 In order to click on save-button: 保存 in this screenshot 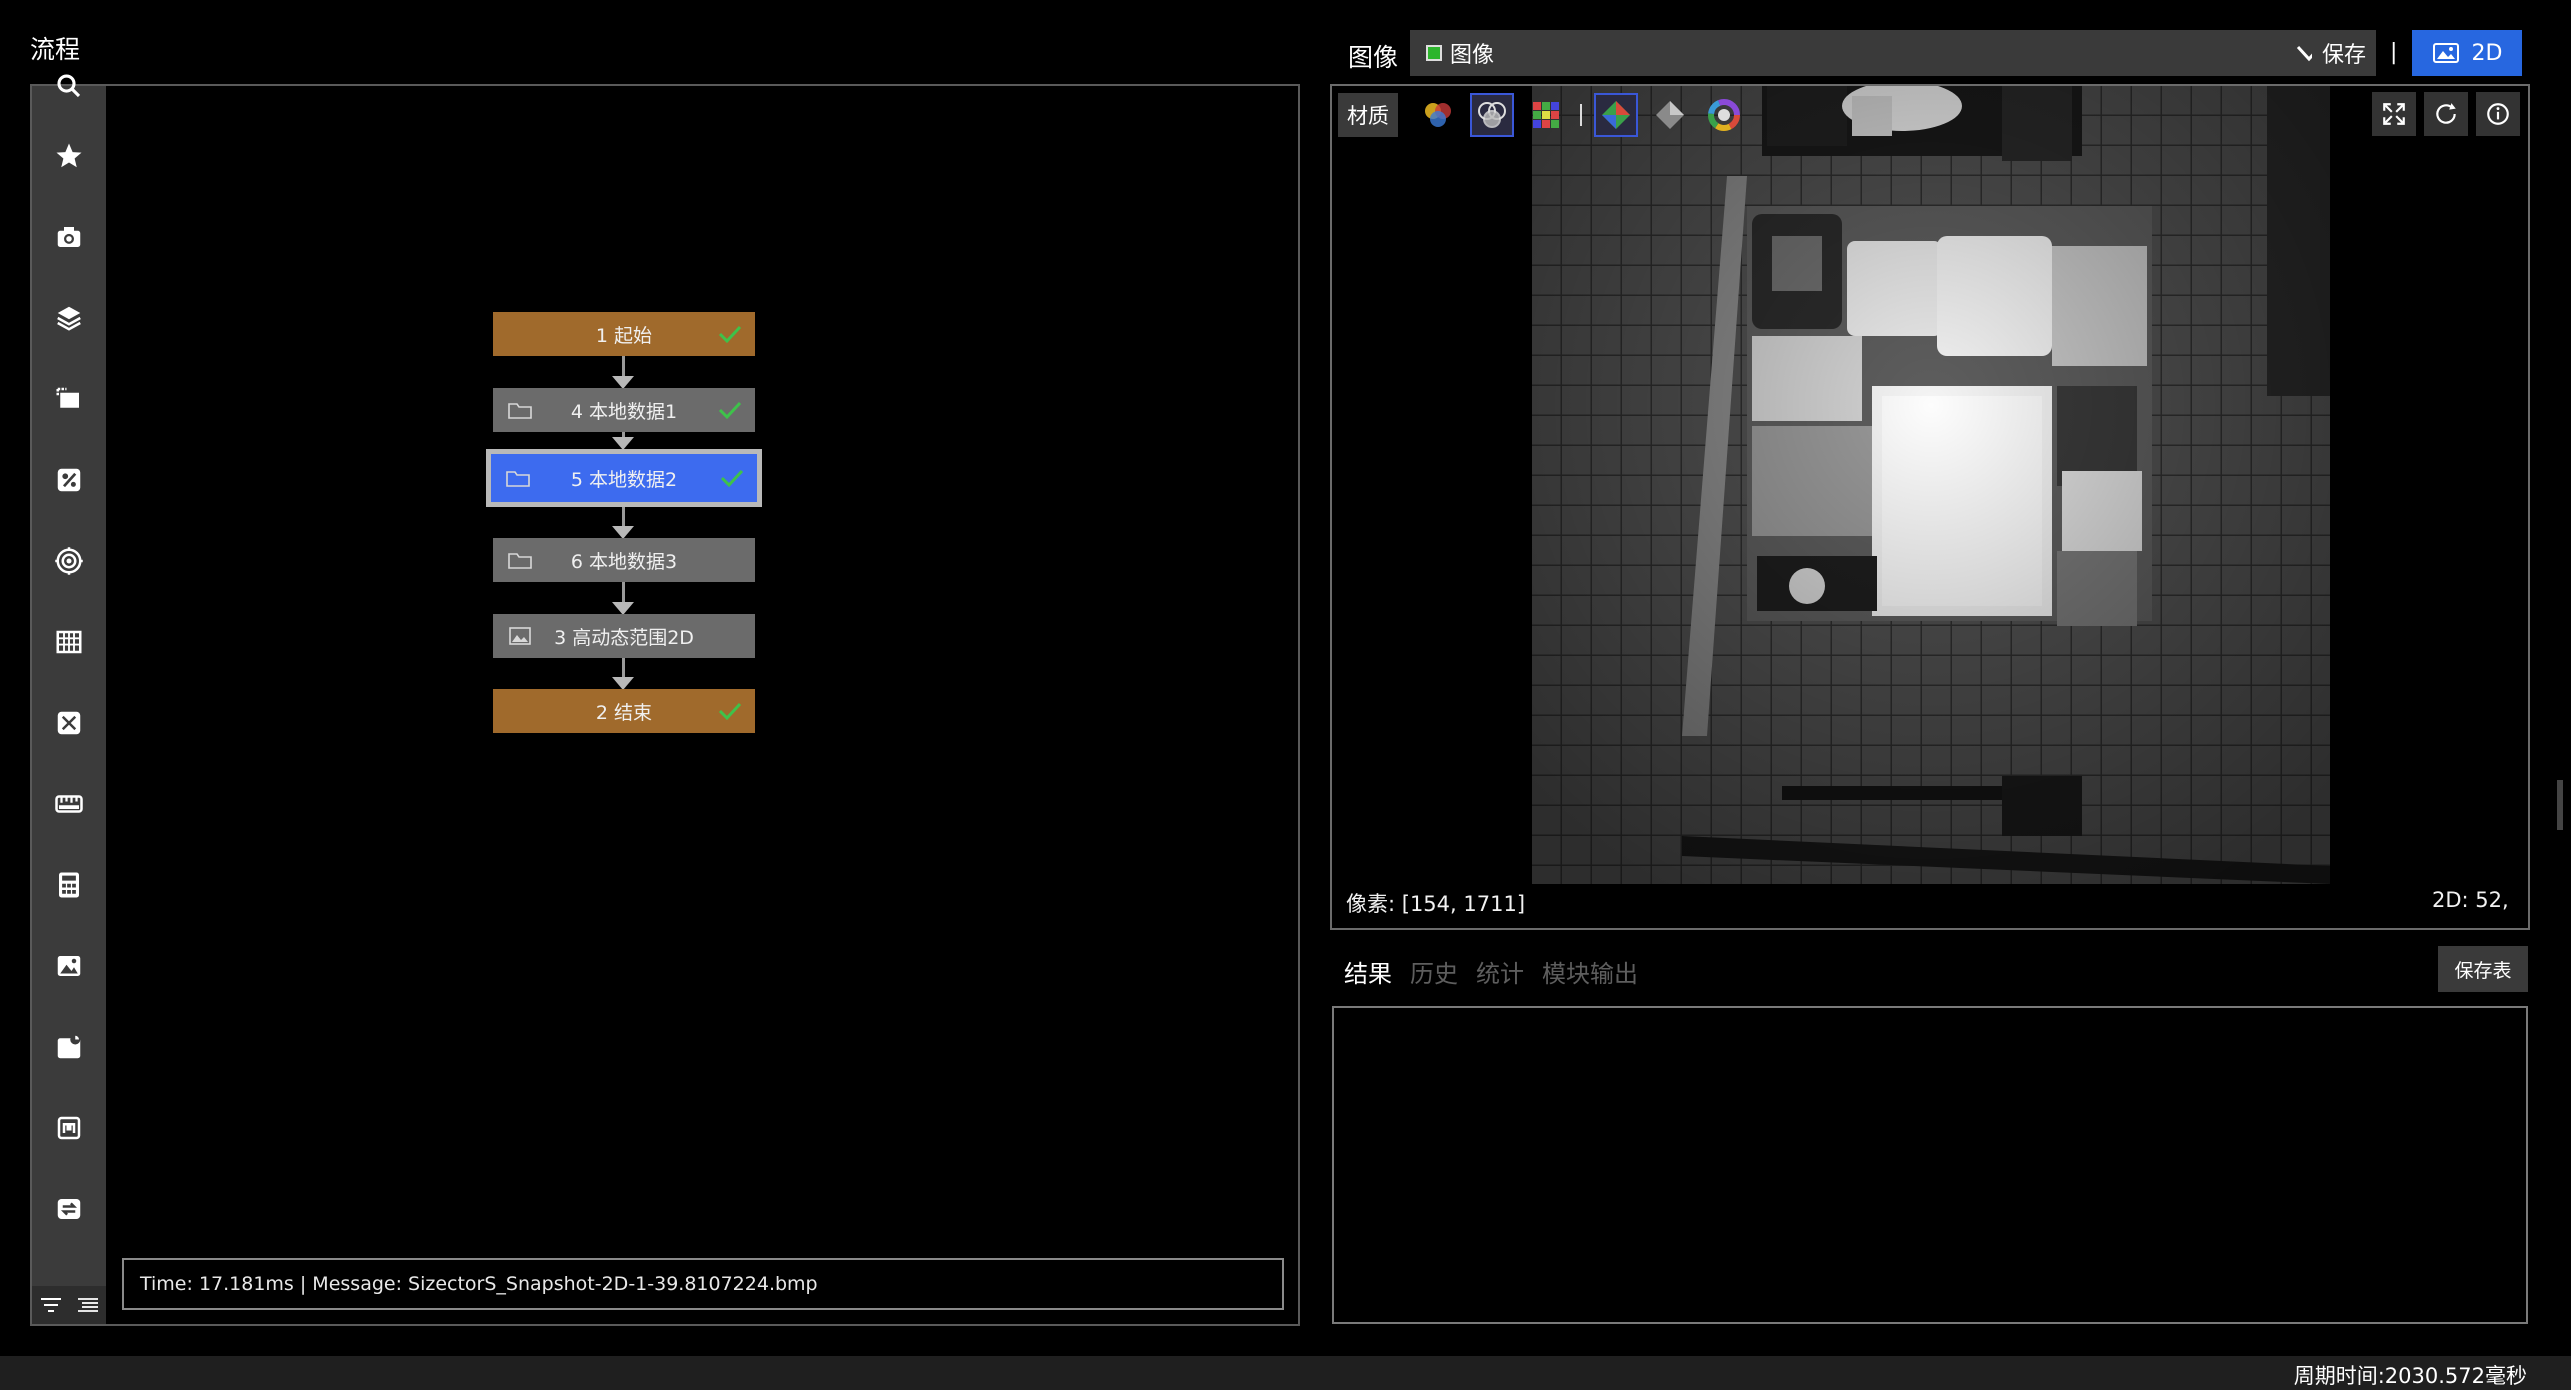, I will do `click(2344, 53)`.